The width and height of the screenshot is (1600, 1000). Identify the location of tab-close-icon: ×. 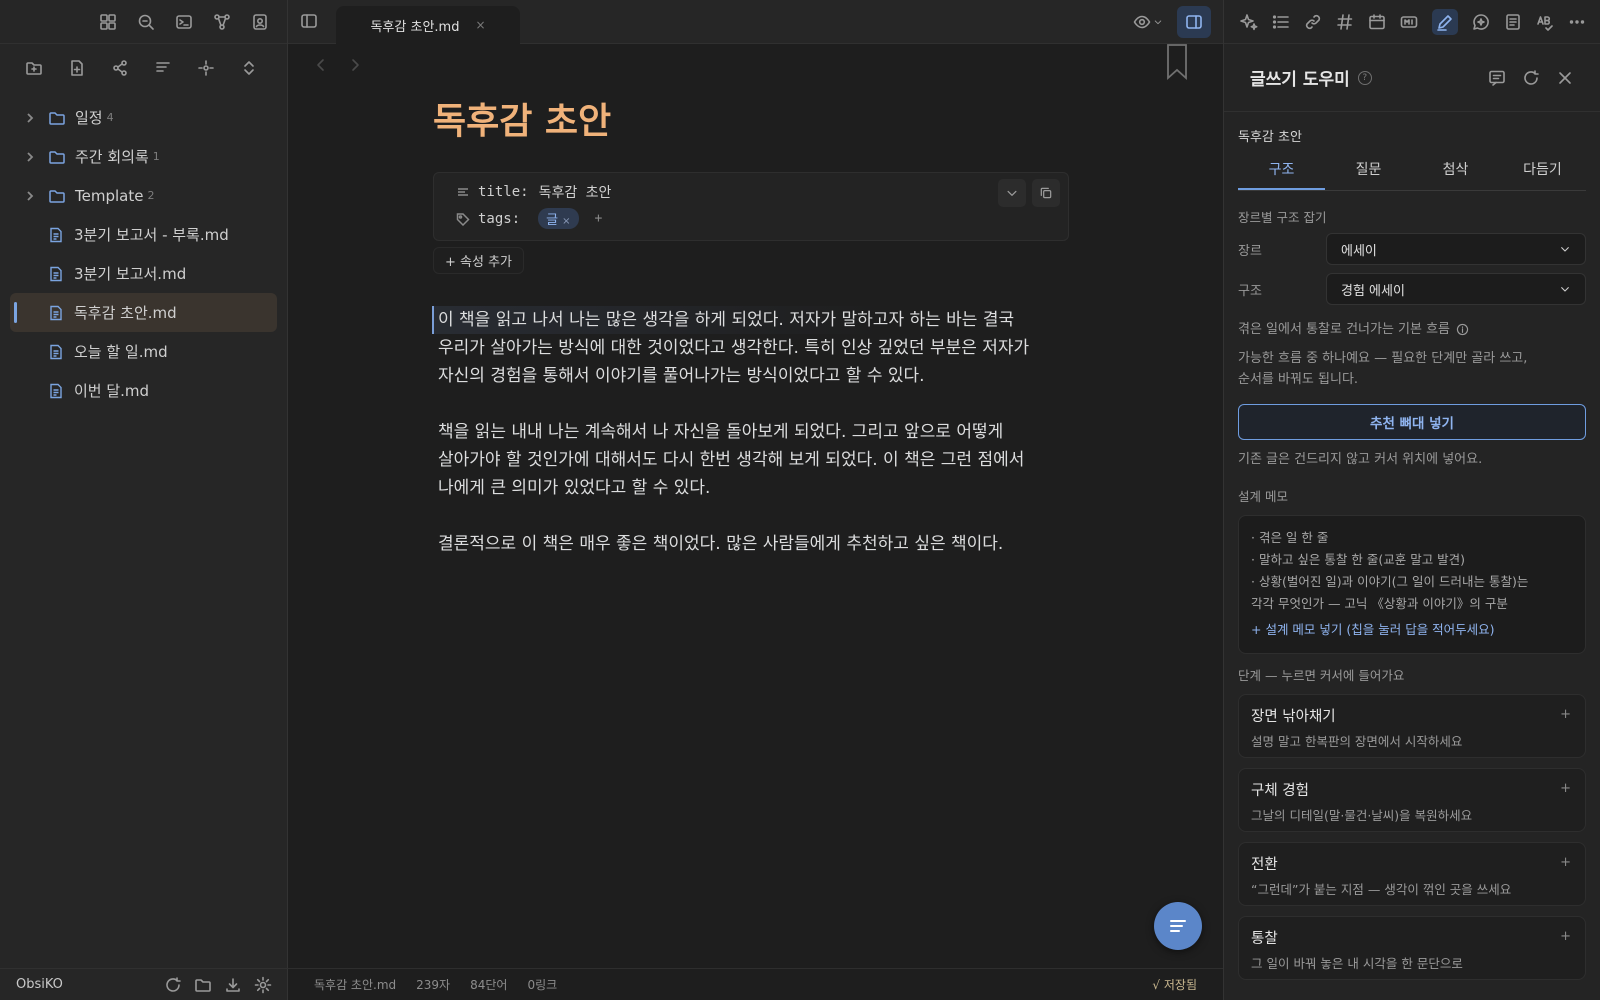
(480, 25).